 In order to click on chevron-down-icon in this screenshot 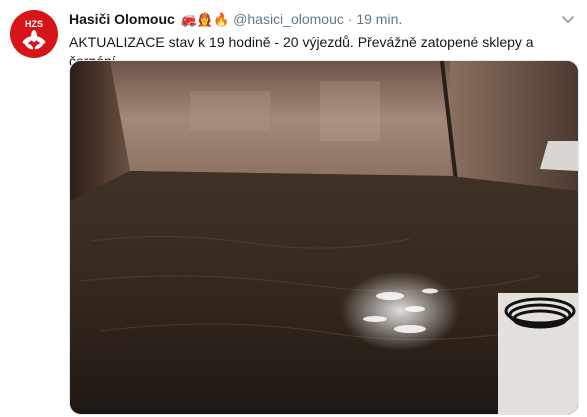, I will do `click(568, 19)`.